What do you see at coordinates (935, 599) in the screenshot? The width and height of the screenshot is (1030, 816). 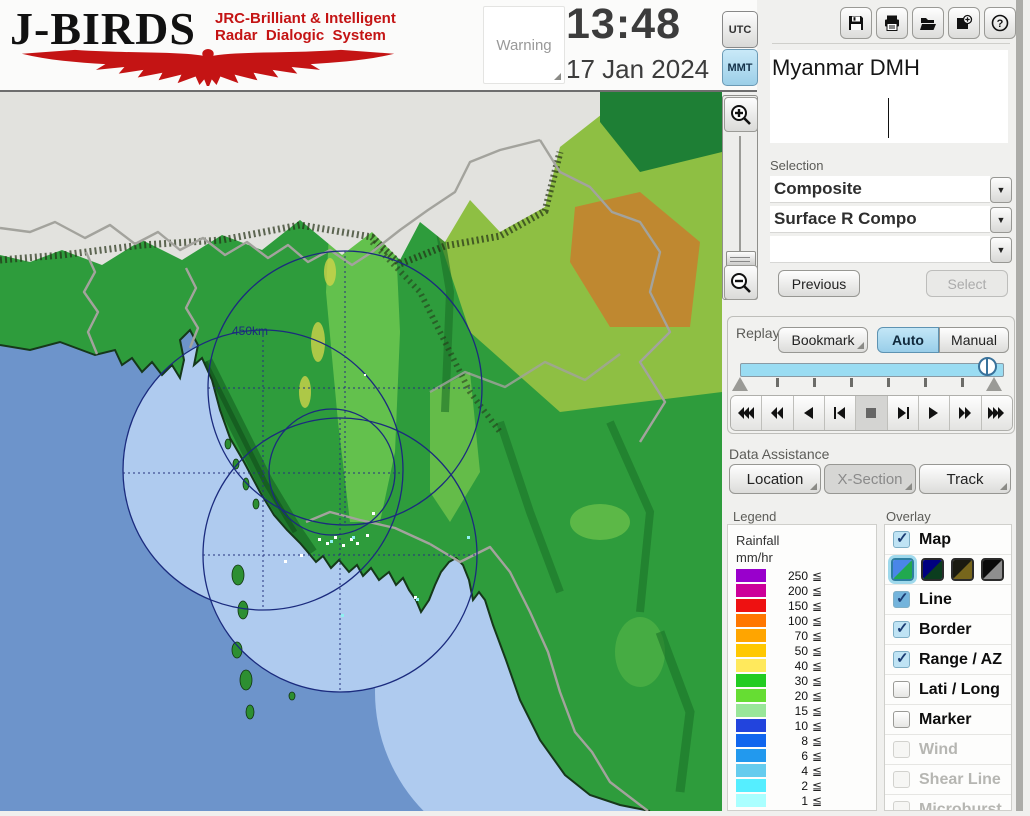 I see `overlay-item-label: Line` at bounding box center [935, 599].